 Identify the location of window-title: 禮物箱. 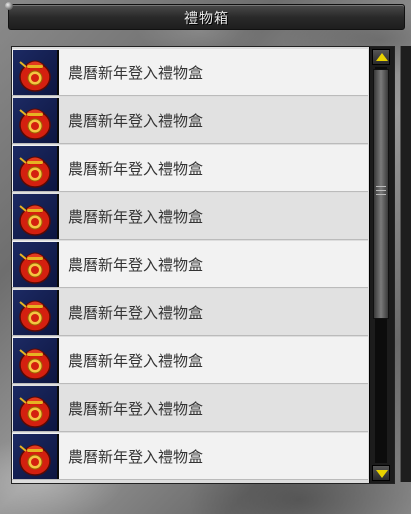
(206, 19).